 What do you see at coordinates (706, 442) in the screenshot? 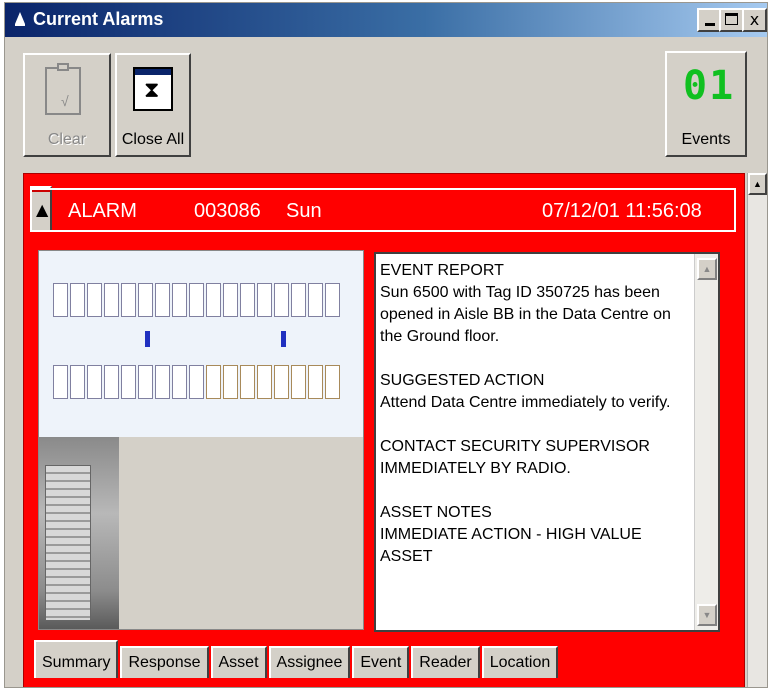
I see `report-scrollbar: ▲ ▼` at bounding box center [706, 442].